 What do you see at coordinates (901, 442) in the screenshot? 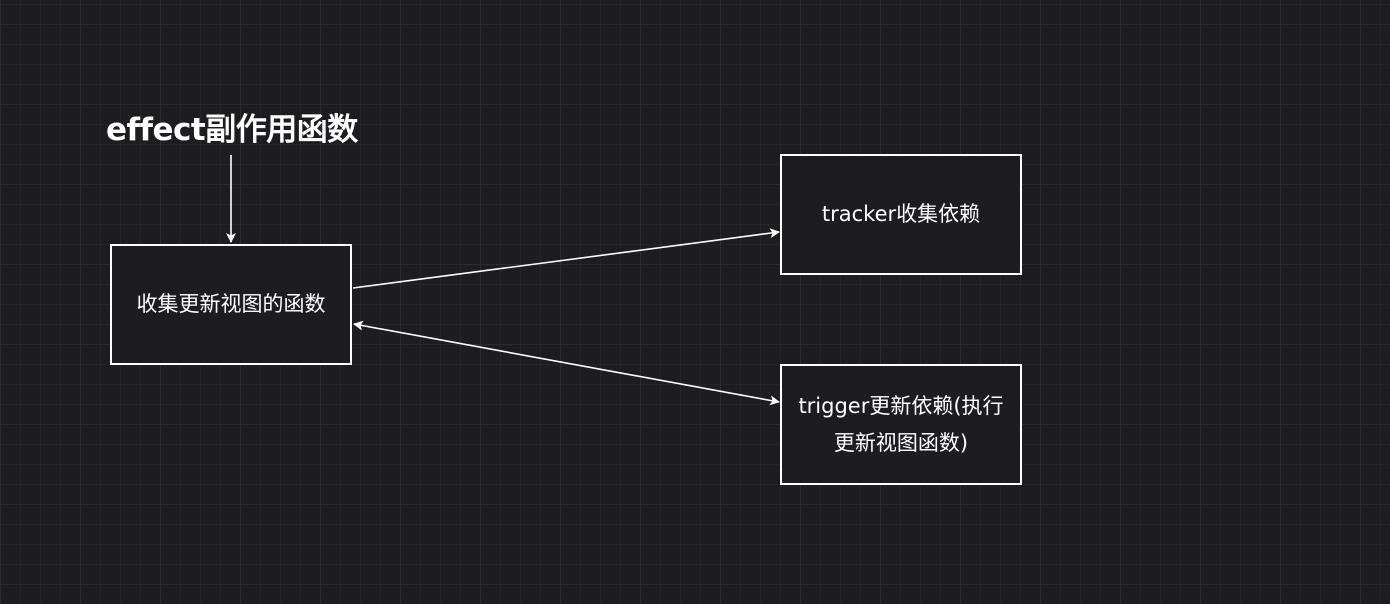
I see `trigger-node-label-line2: 更新视图函数)` at bounding box center [901, 442].